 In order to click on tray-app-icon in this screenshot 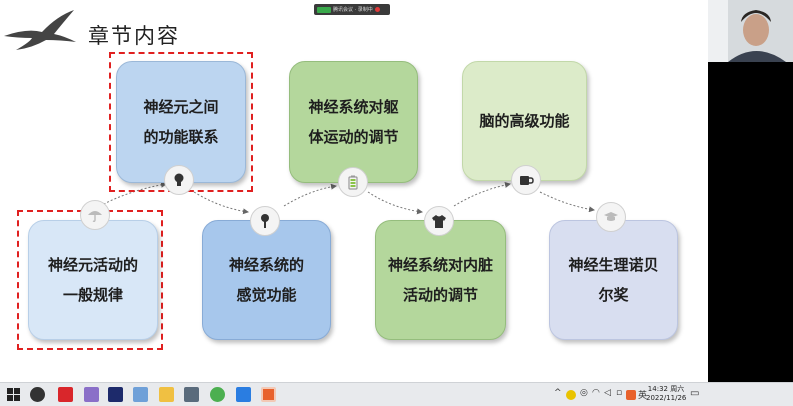, I will do `click(571, 395)`.